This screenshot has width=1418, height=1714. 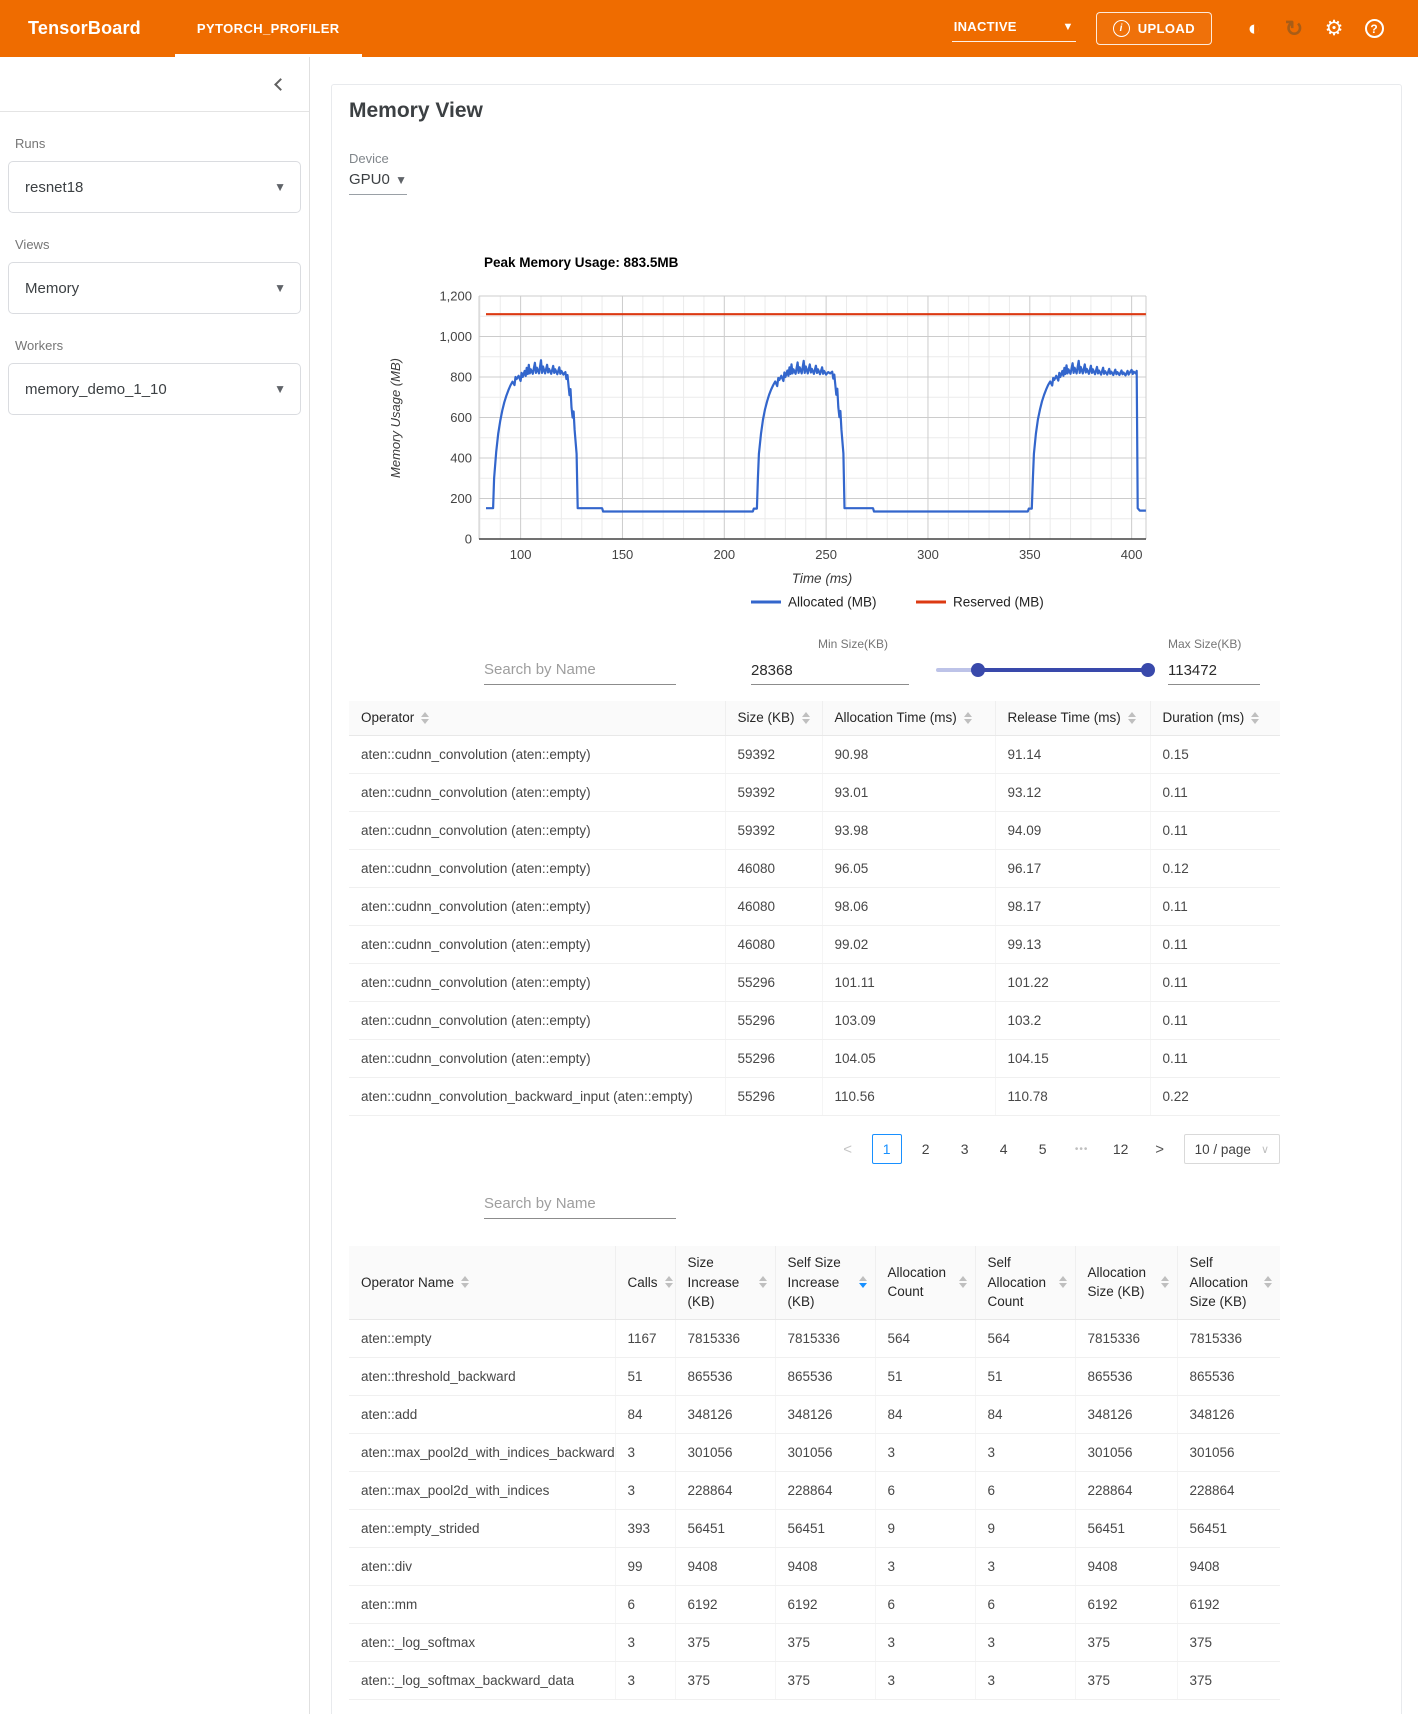 What do you see at coordinates (909, 718) in the screenshot?
I see `column-header-allocation-time-ms: Allocation Time (ms)` at bounding box center [909, 718].